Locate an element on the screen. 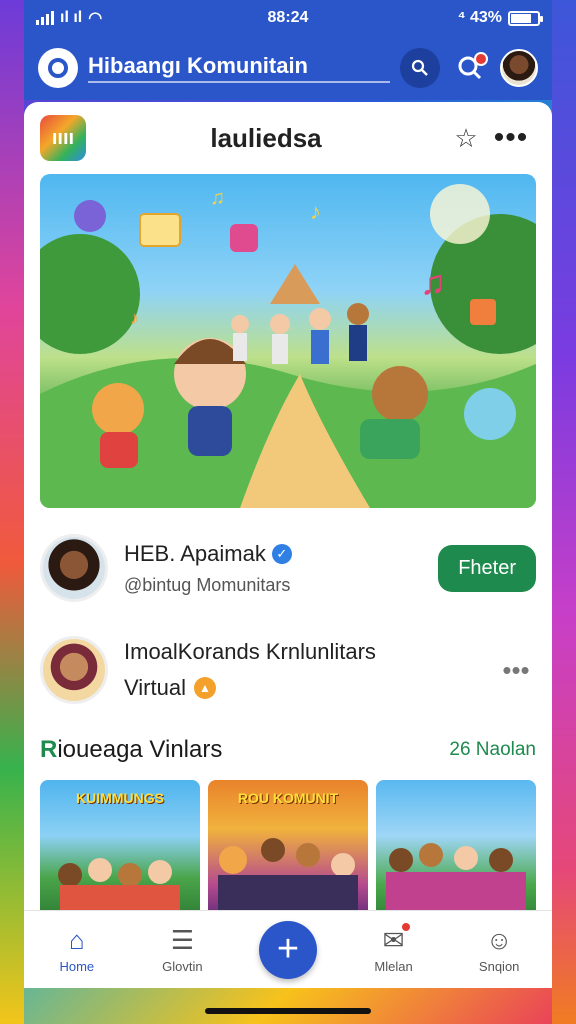  status-right: ⁴ 43% is located at coordinates (456, 18).